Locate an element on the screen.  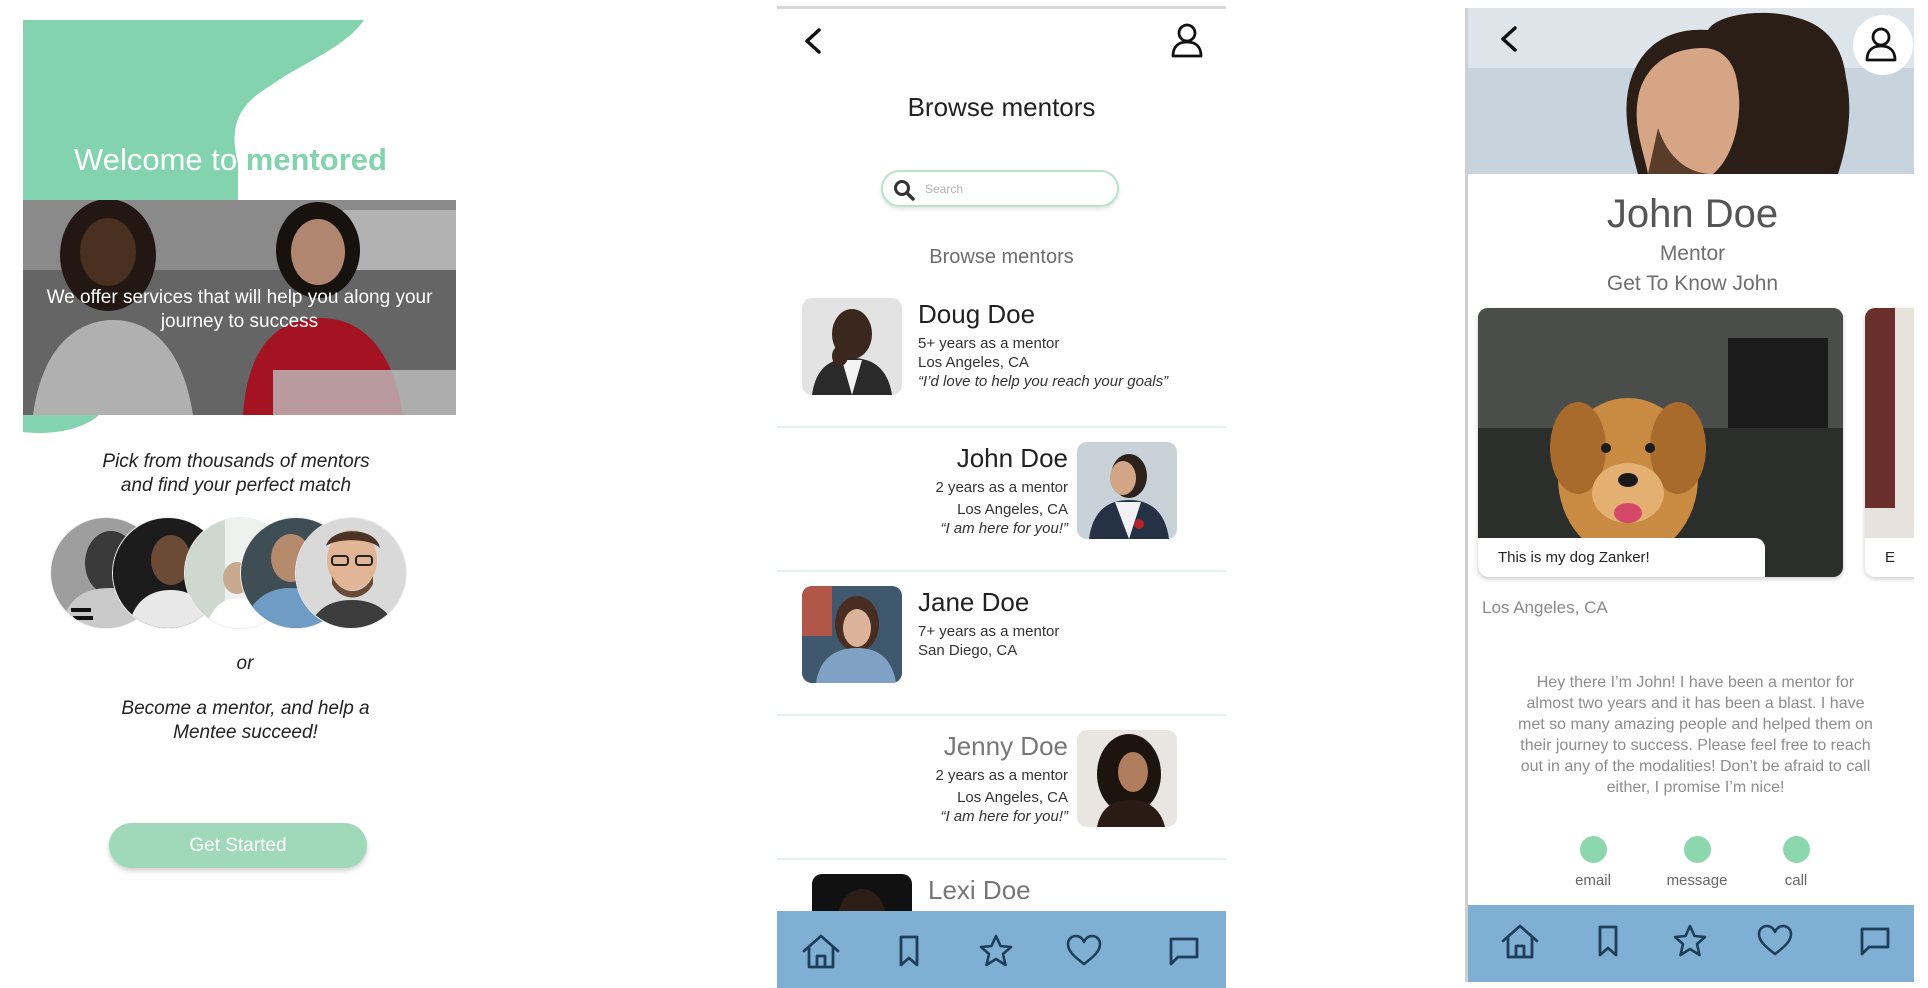
mentor-role: Mentor is located at coordinates (1692, 253).